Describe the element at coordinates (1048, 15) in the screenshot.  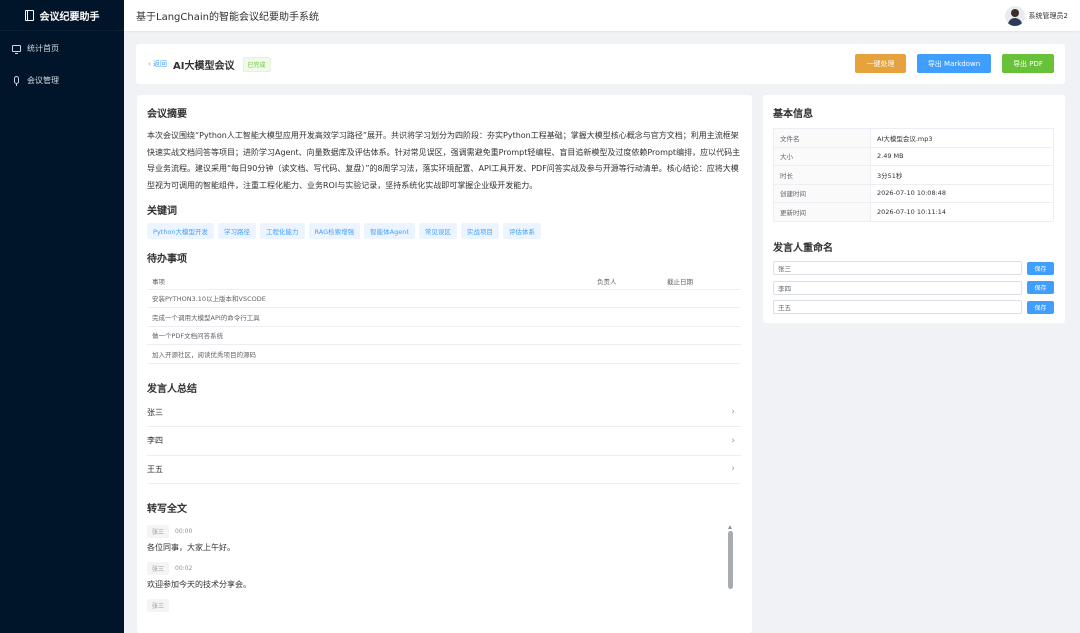
I see `user-name: 系统管理员2` at that location.